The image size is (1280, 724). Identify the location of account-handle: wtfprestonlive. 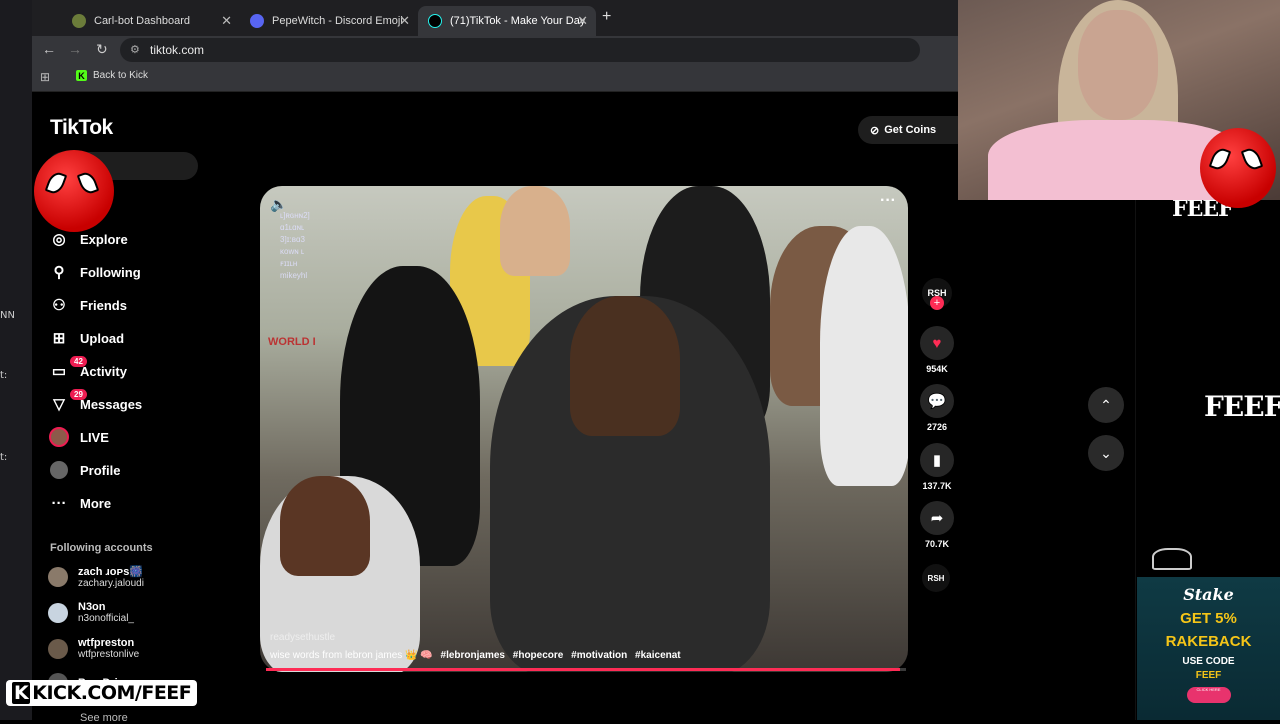
(109, 654).